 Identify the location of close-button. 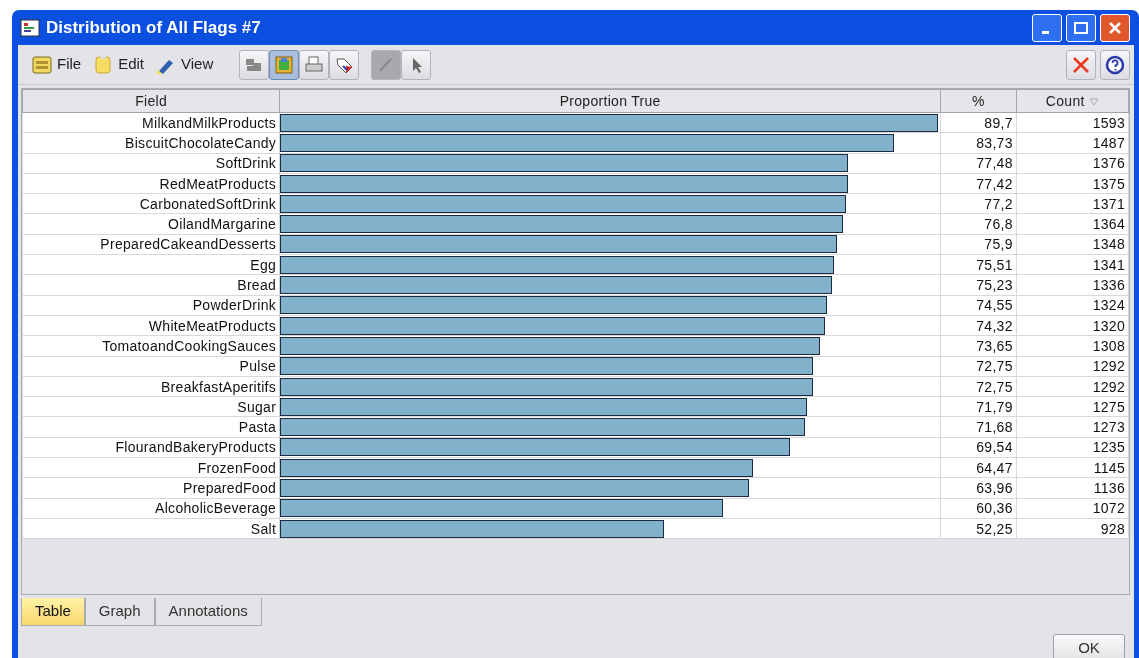
(1081, 64).